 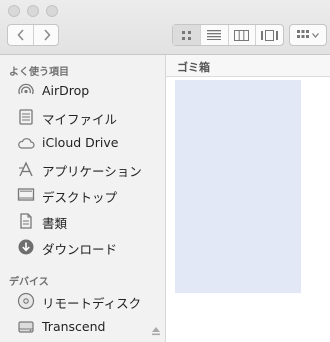 I want to click on sidebar-item-all-my-files: マイファイル, so click(x=82, y=117).